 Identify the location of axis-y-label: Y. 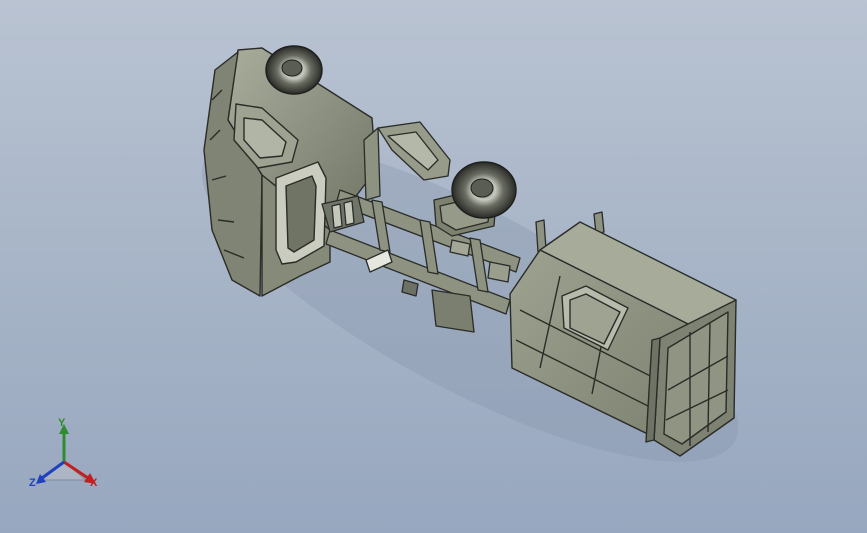
(62, 423).